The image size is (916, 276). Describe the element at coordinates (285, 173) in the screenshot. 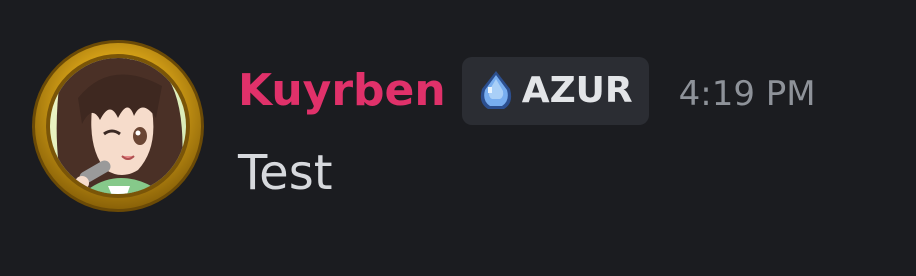

I see `message-content: Test` at that location.